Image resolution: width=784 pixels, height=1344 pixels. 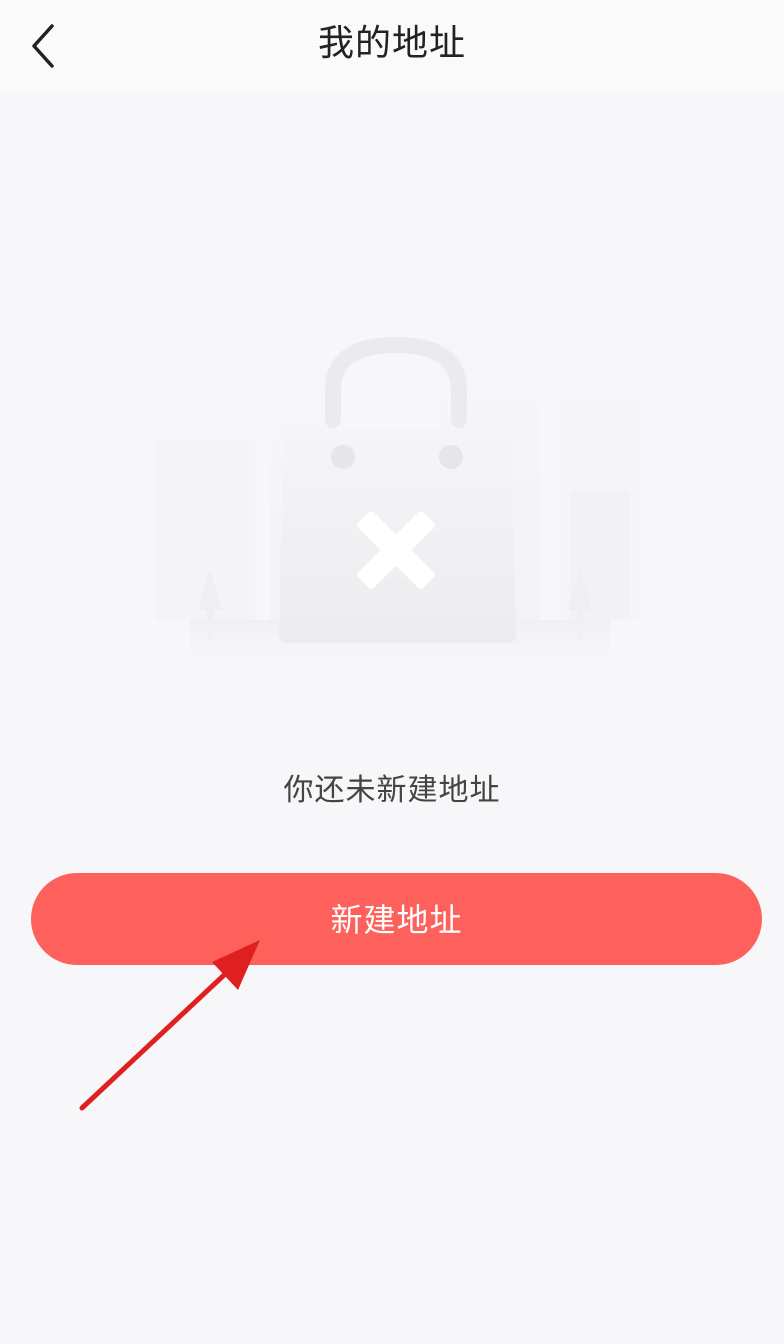 I want to click on top-nav-bar: 我的地址, so click(x=392, y=46).